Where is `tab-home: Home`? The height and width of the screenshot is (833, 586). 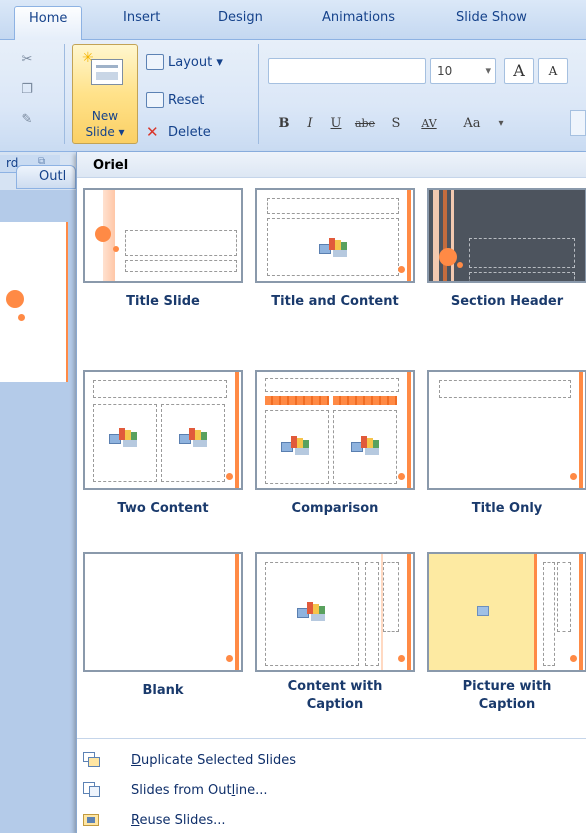 tab-home: Home is located at coordinates (48, 23).